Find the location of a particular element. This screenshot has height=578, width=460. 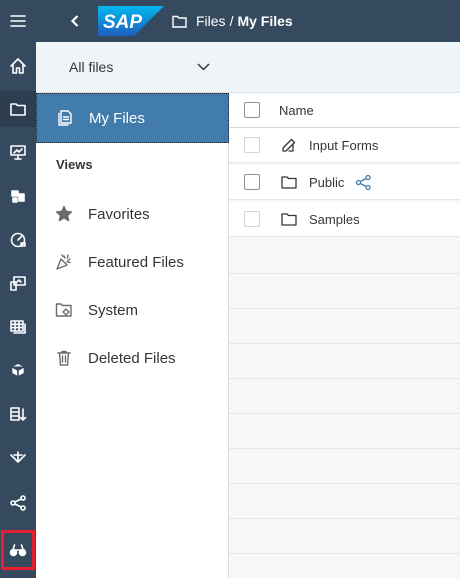

file-name: Samples is located at coordinates (334, 219).